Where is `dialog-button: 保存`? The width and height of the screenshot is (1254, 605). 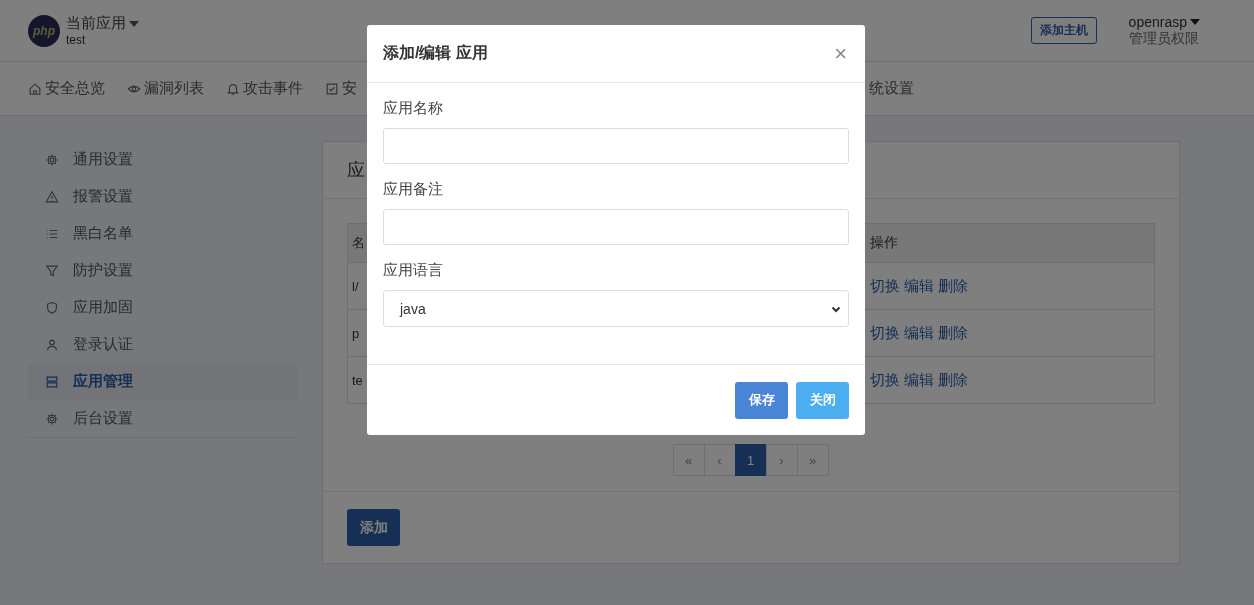 dialog-button: 保存 is located at coordinates (761, 400).